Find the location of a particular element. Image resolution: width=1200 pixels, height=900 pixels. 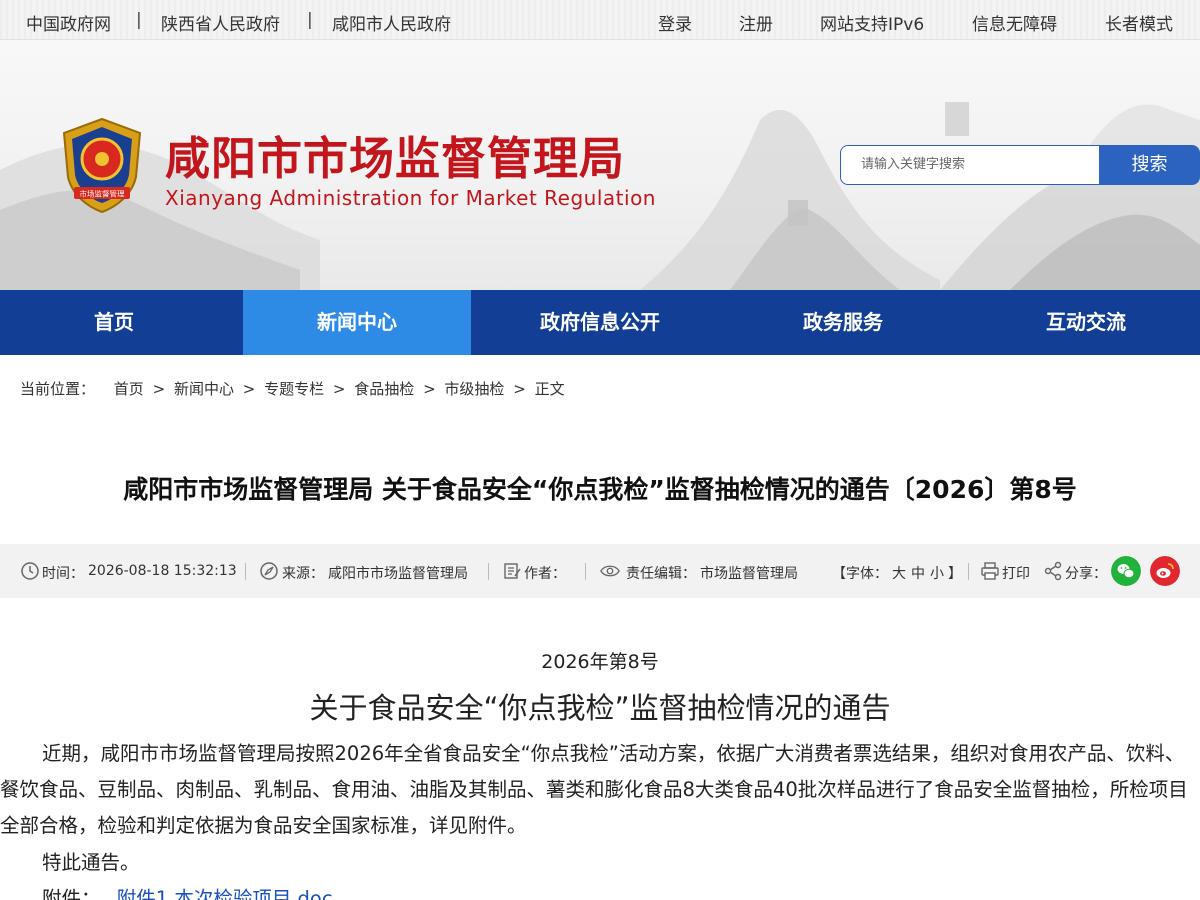

closing-line: 特此通告。 is located at coordinates (91, 862).